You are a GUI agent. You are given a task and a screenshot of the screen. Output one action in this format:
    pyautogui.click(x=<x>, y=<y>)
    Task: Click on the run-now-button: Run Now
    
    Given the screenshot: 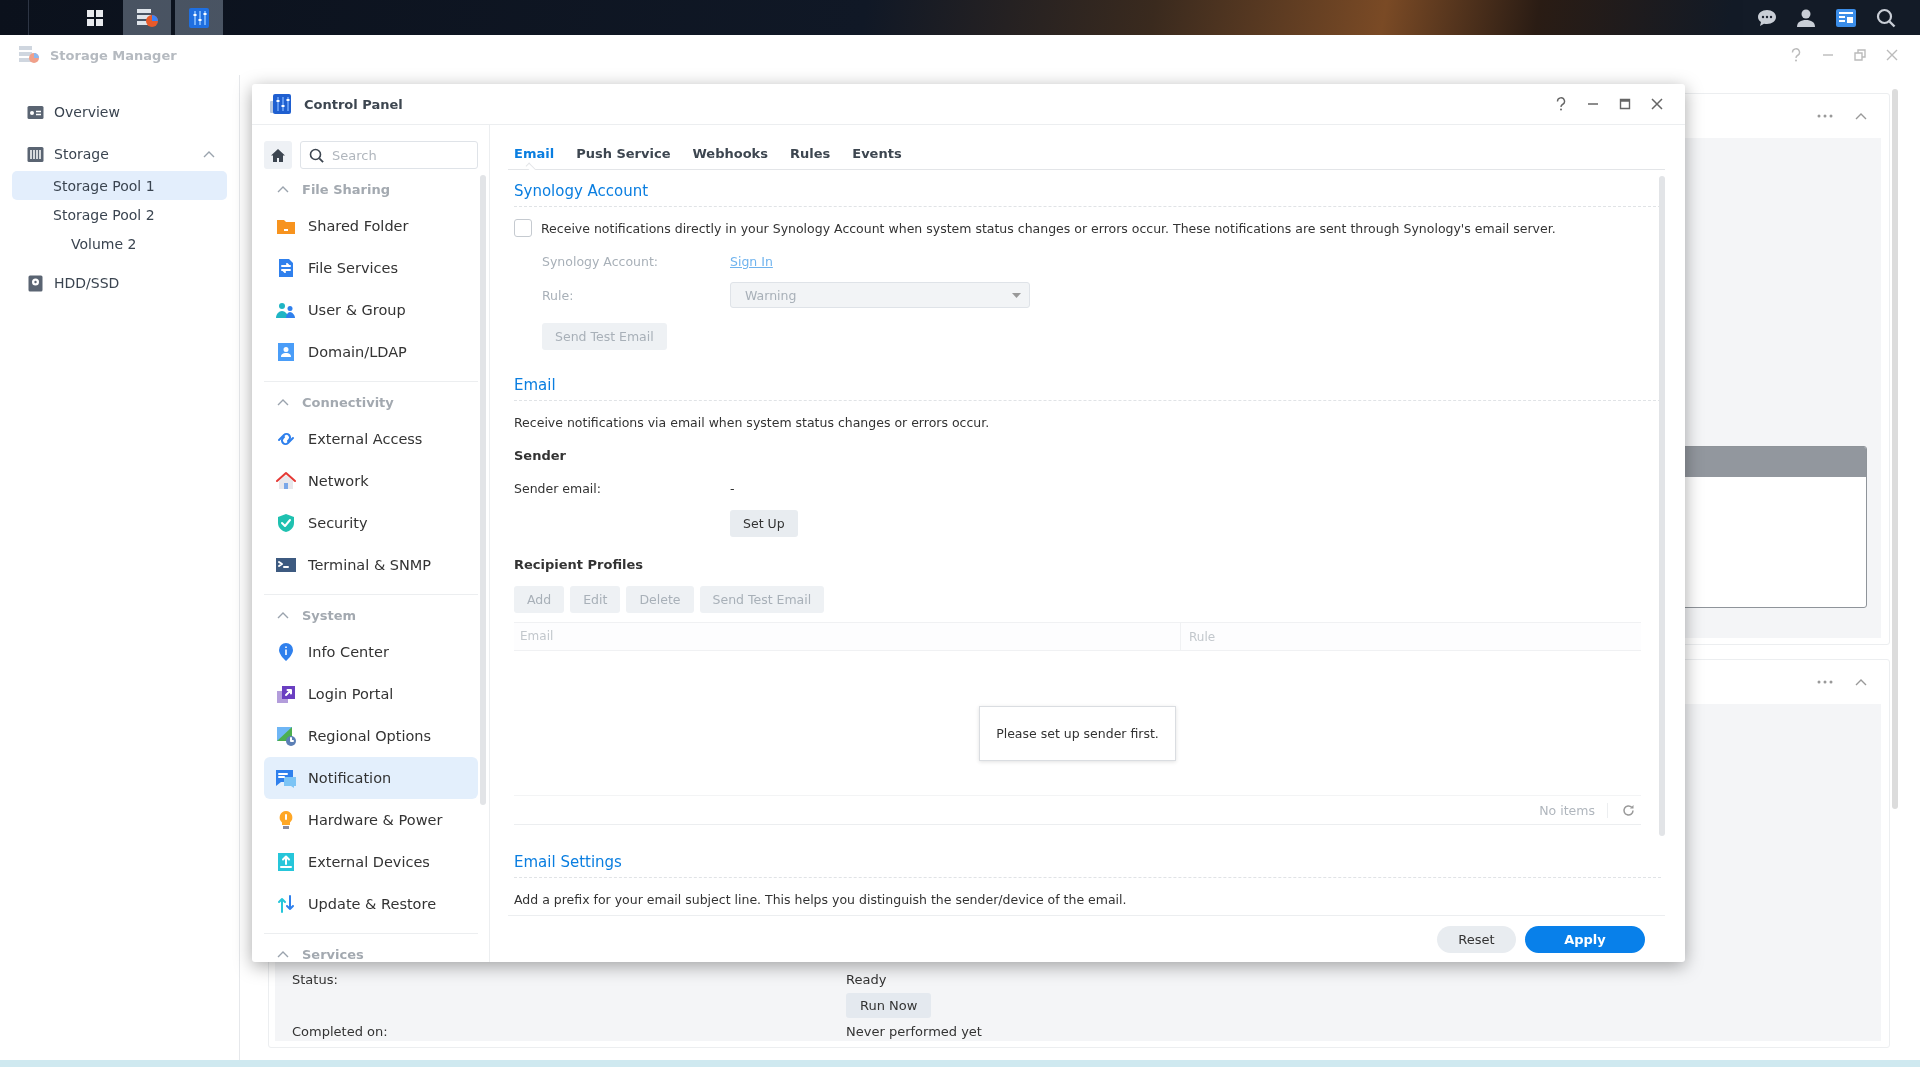 What is the action you would take?
    pyautogui.click(x=889, y=1005)
    